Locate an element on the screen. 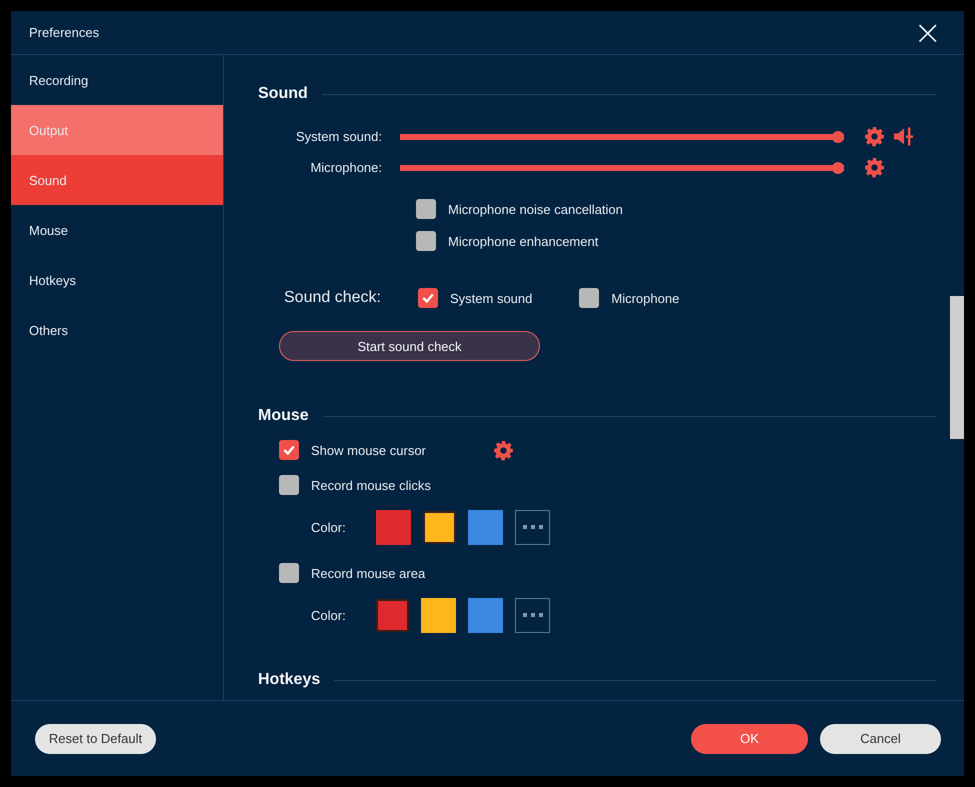 Image resolution: width=975 pixels, height=787 pixels. checkbox-label: Microphone is located at coordinates (645, 298).